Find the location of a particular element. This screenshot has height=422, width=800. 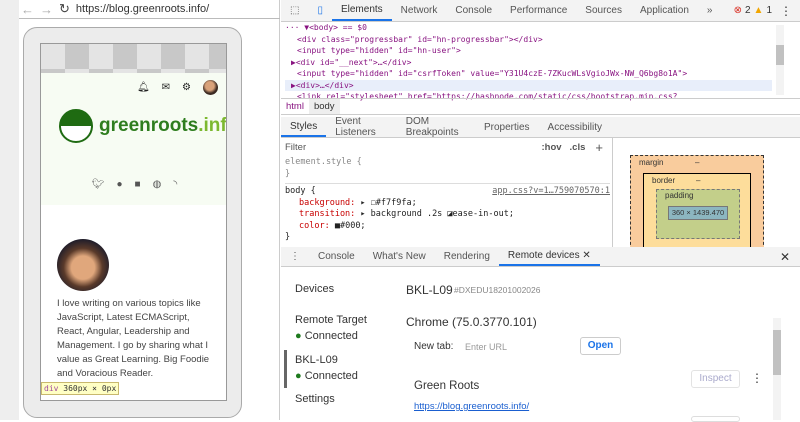

bell-icon: 🔔︎ is located at coordinates (143, 87).